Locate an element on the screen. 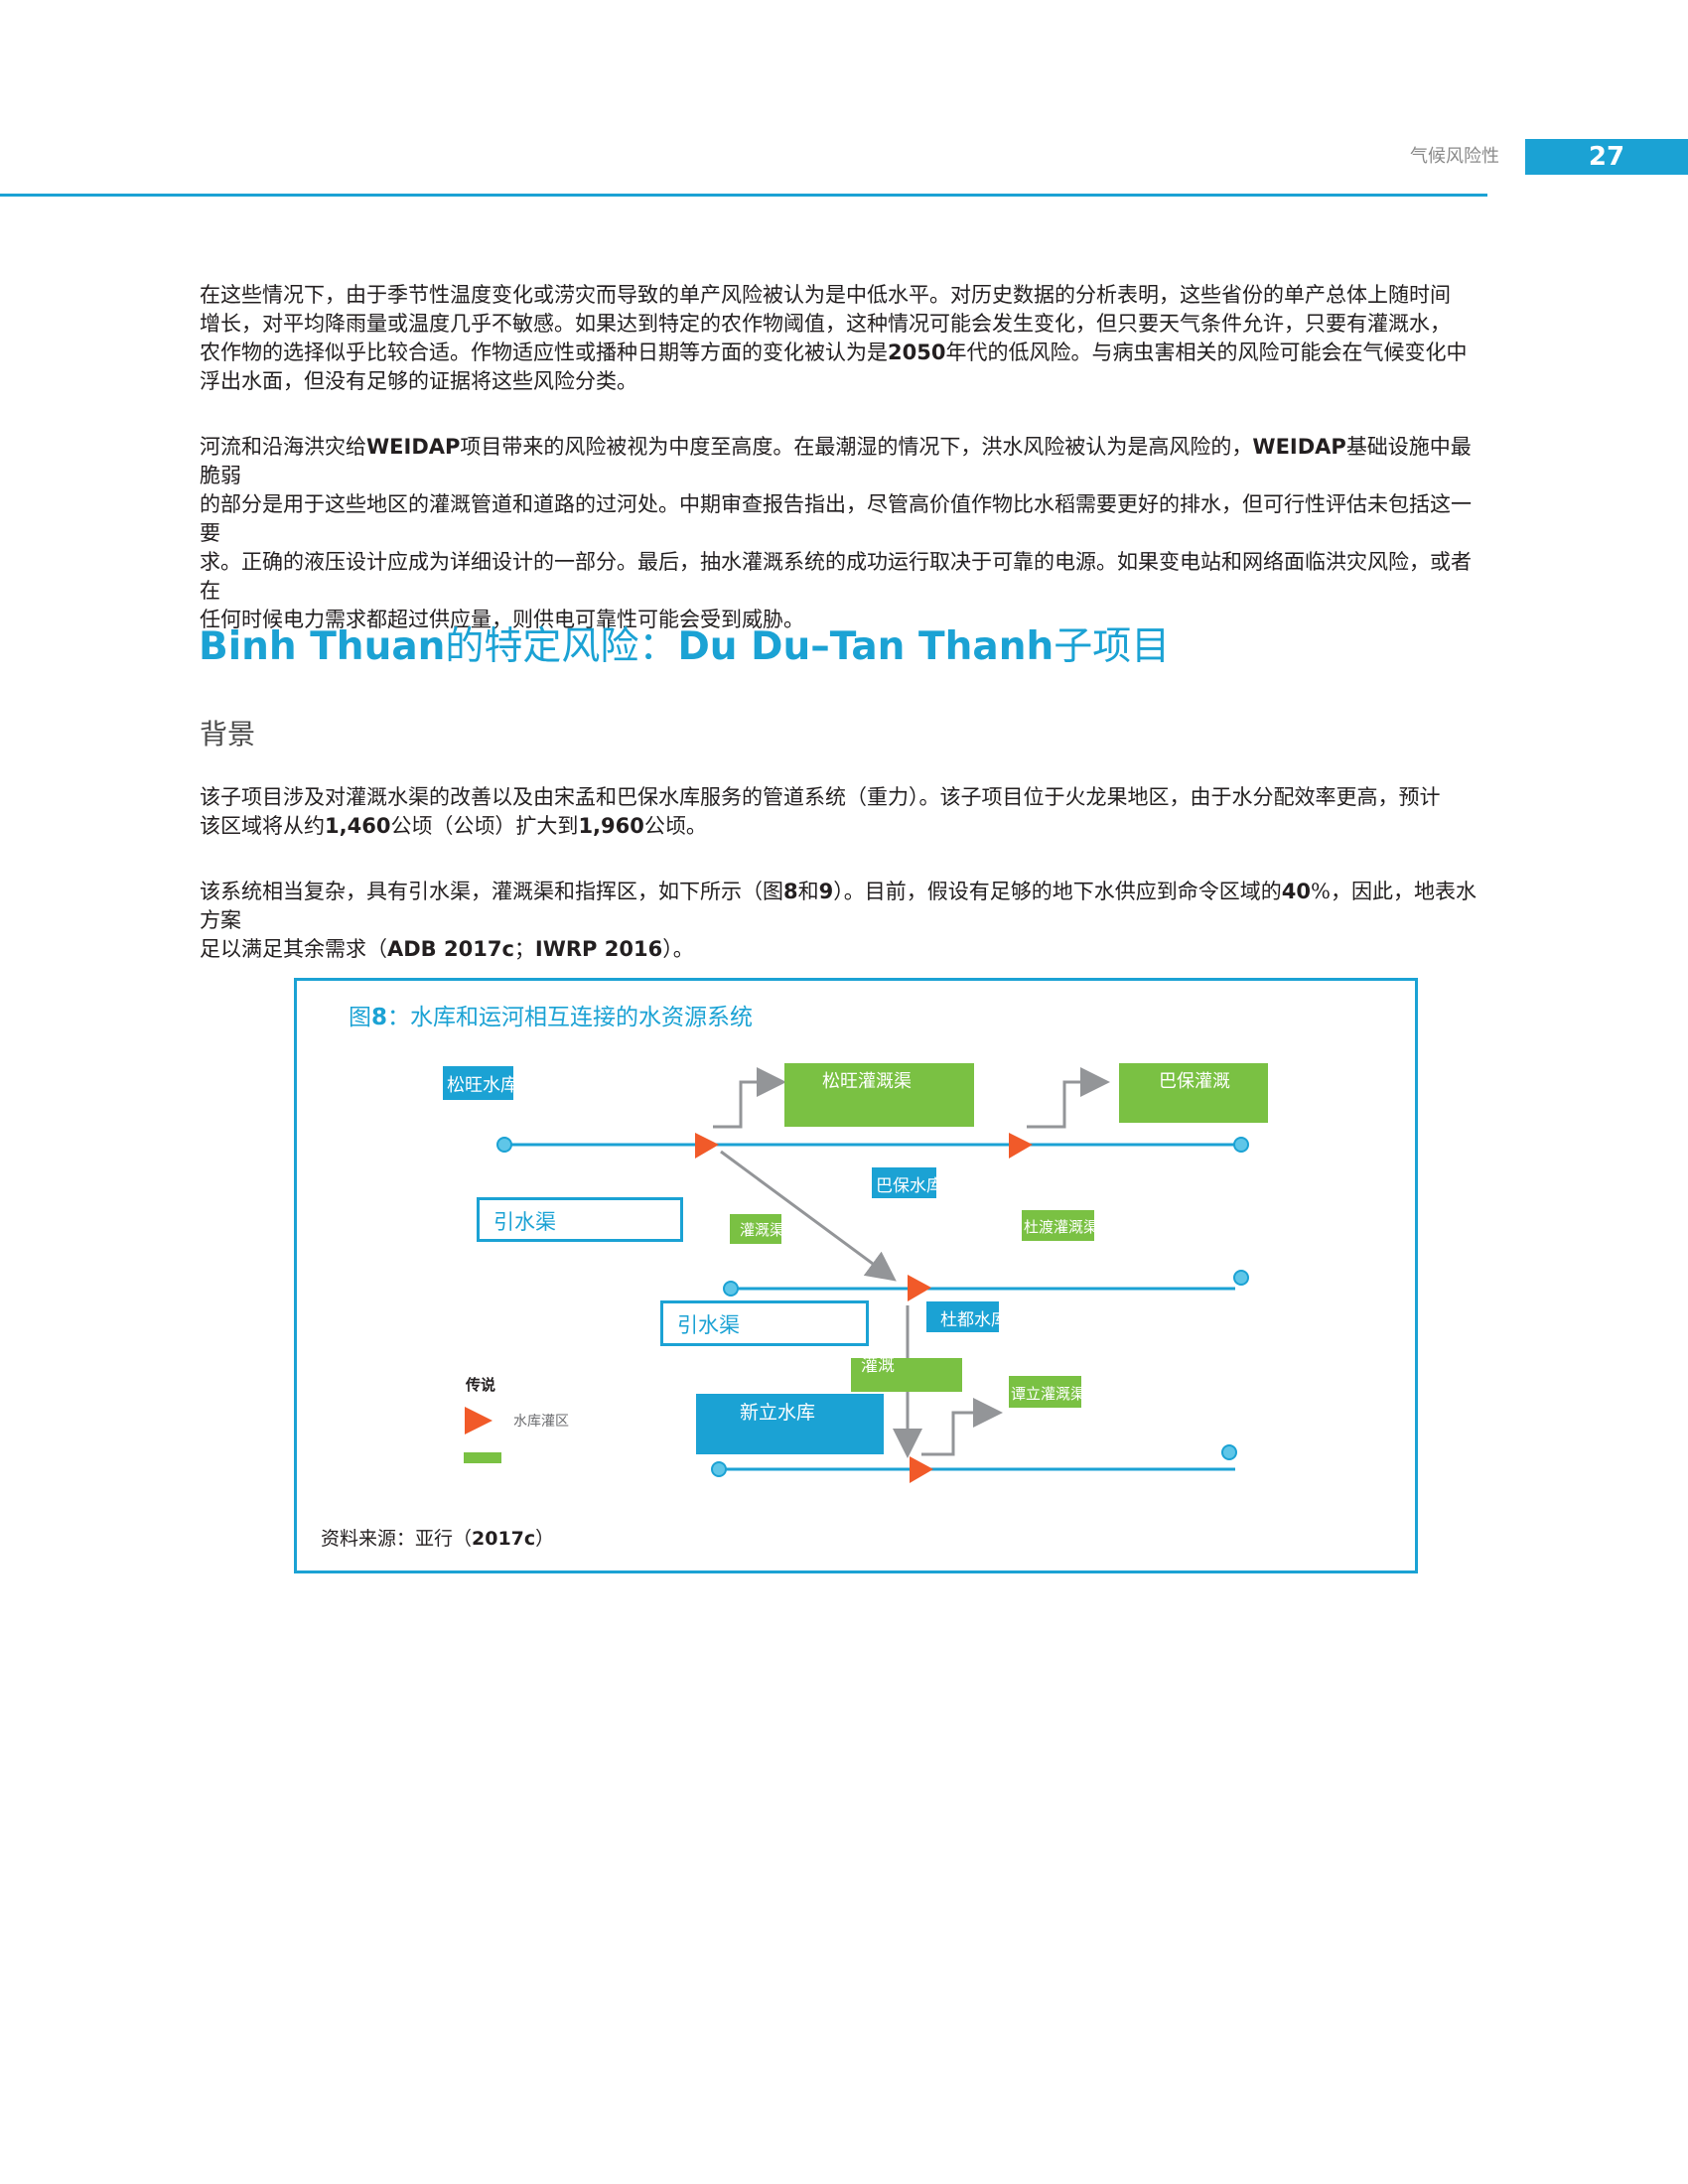 This screenshot has width=1688, height=2184. subheading-background: 背景 is located at coordinates (228, 734).